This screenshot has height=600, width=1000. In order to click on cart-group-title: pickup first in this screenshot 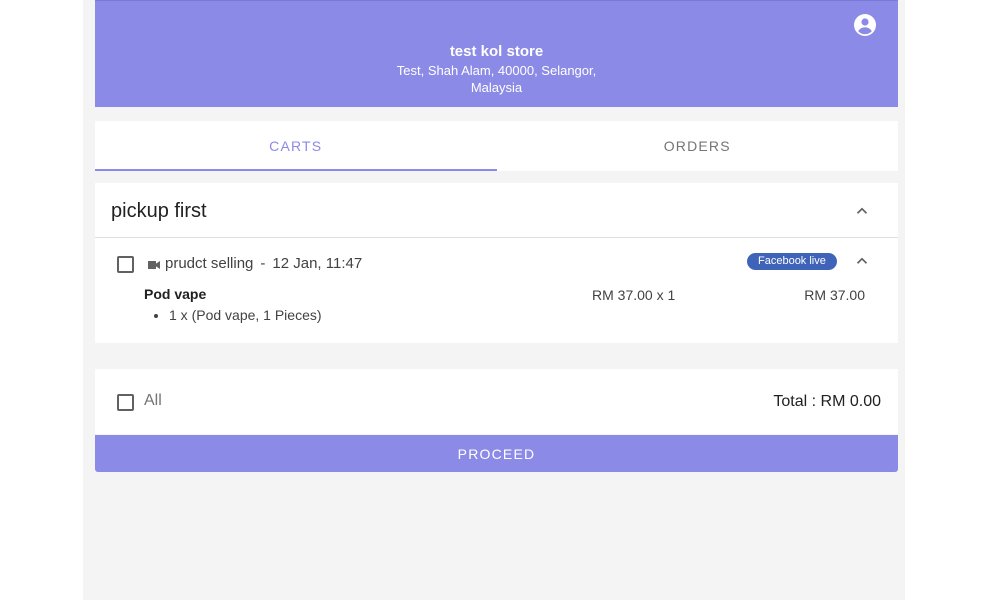, I will do `click(159, 211)`.